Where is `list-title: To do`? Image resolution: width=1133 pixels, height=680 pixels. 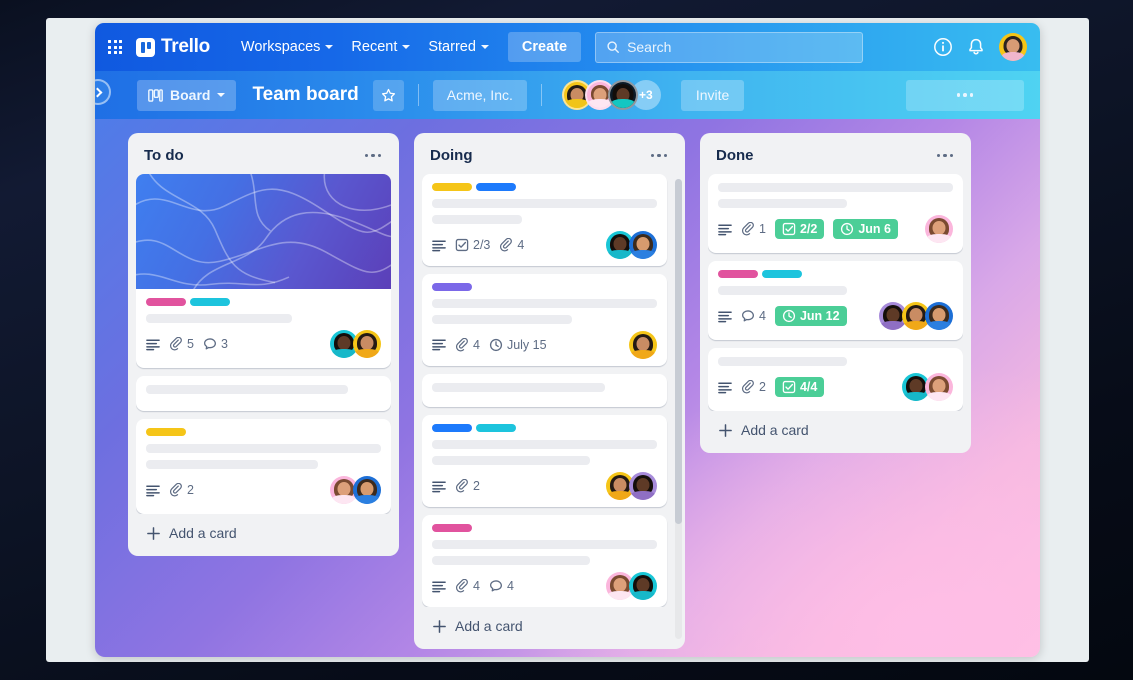 list-title: To do is located at coordinates (164, 155).